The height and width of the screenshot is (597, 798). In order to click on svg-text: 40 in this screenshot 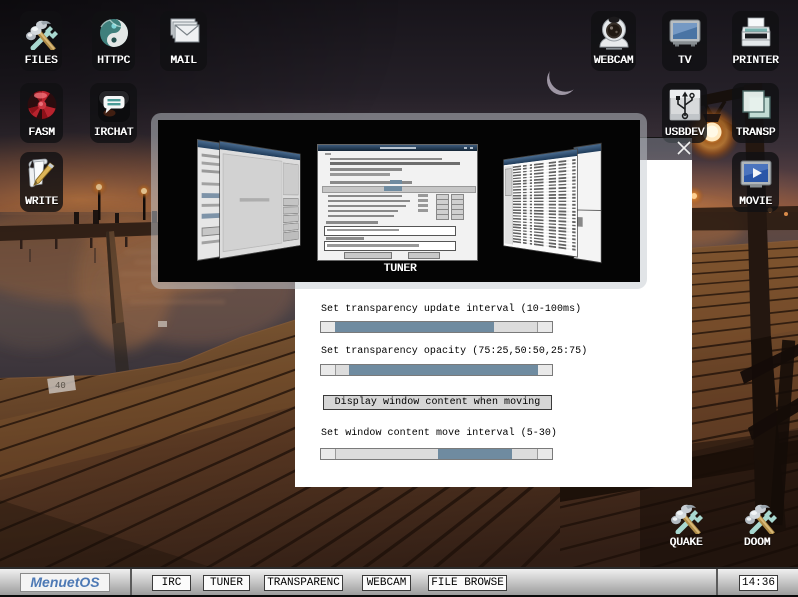, I will do `click(60, 386)`.